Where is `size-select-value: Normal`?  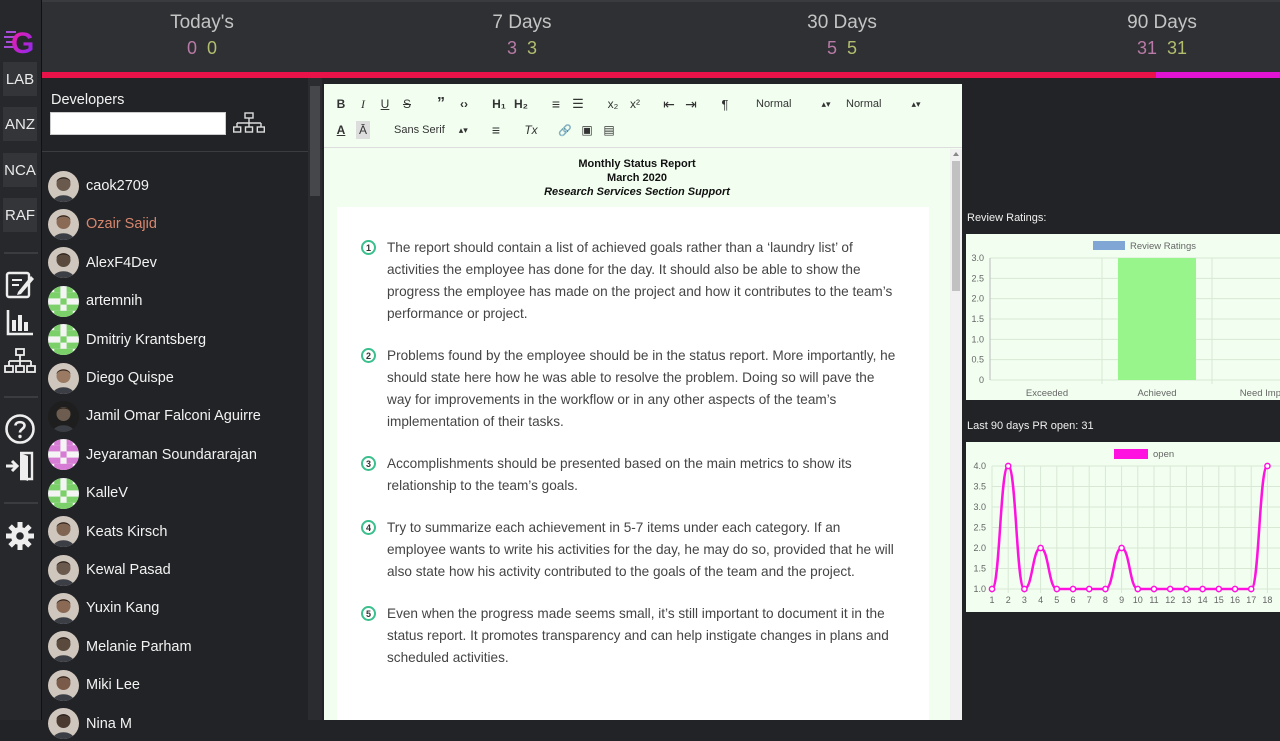
size-select-value: Normal is located at coordinates (864, 104).